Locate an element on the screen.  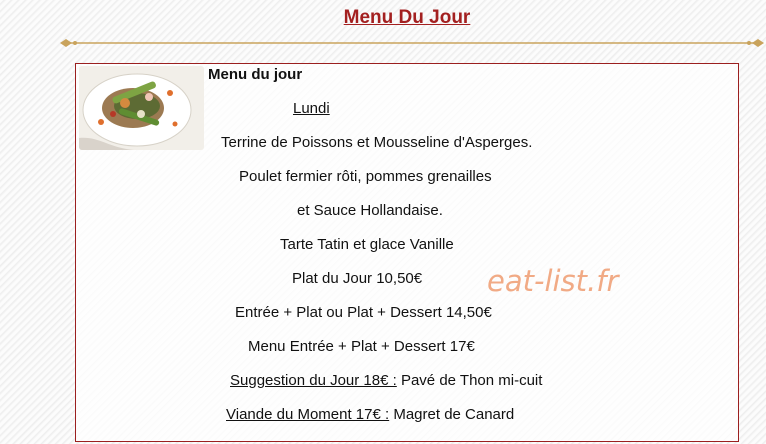
viande-value: Magret de Canard is located at coordinates (452, 414).